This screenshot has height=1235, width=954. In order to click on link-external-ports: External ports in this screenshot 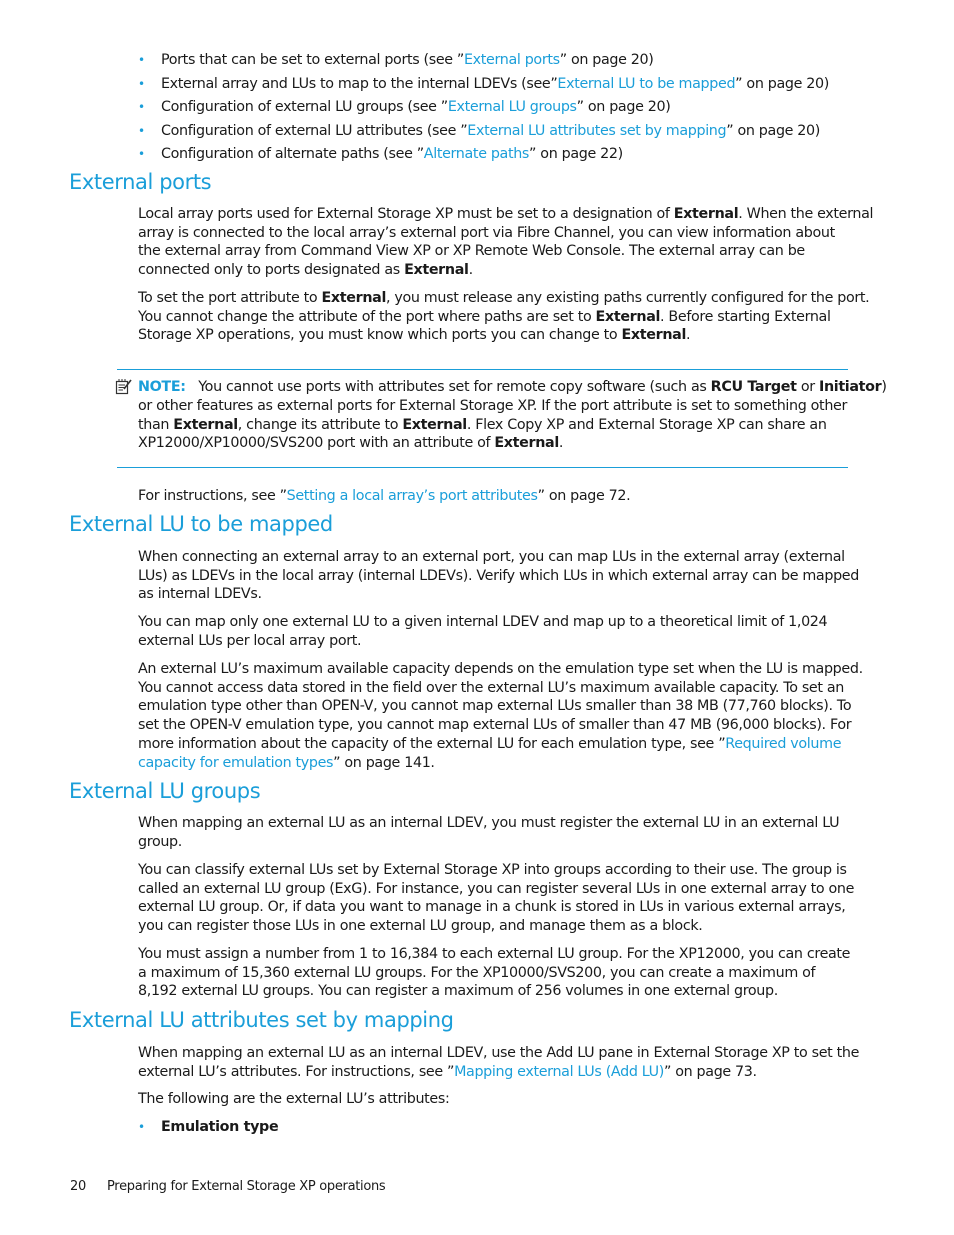, I will do `click(512, 60)`.